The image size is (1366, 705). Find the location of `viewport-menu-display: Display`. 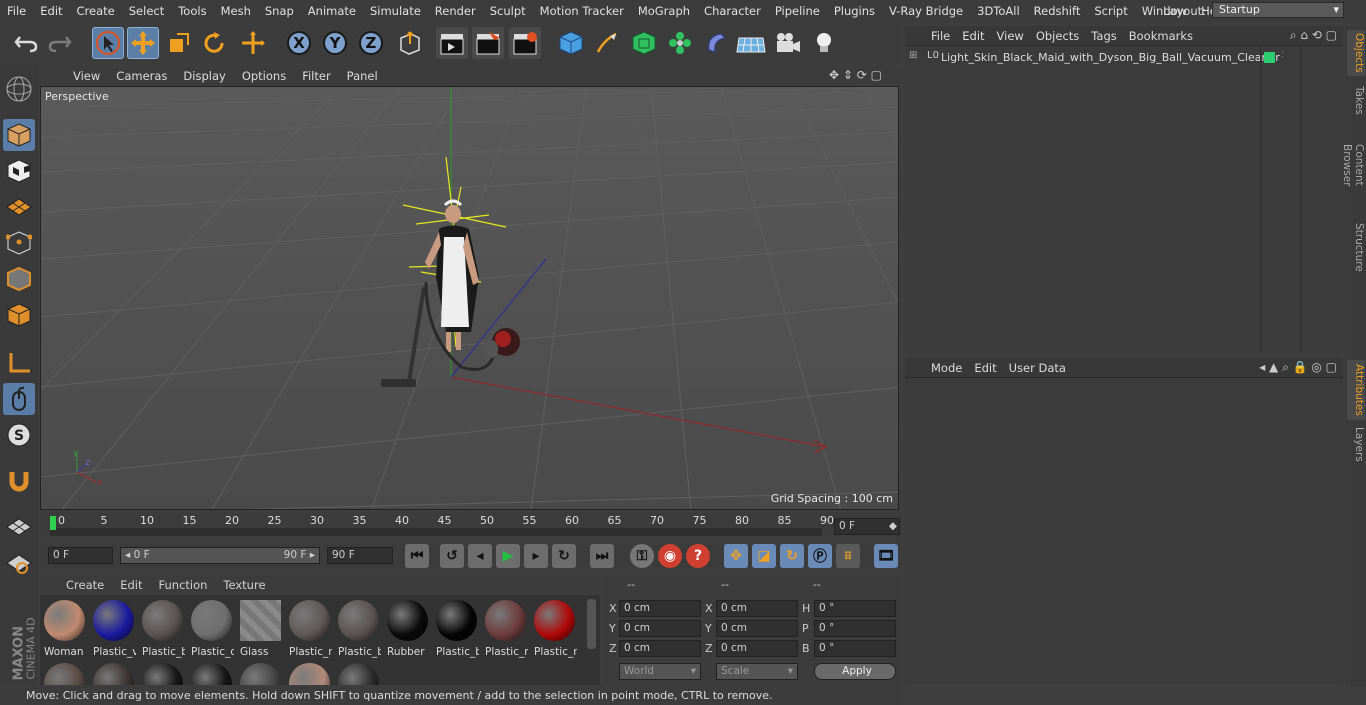

viewport-menu-display: Display is located at coordinates (204, 76).